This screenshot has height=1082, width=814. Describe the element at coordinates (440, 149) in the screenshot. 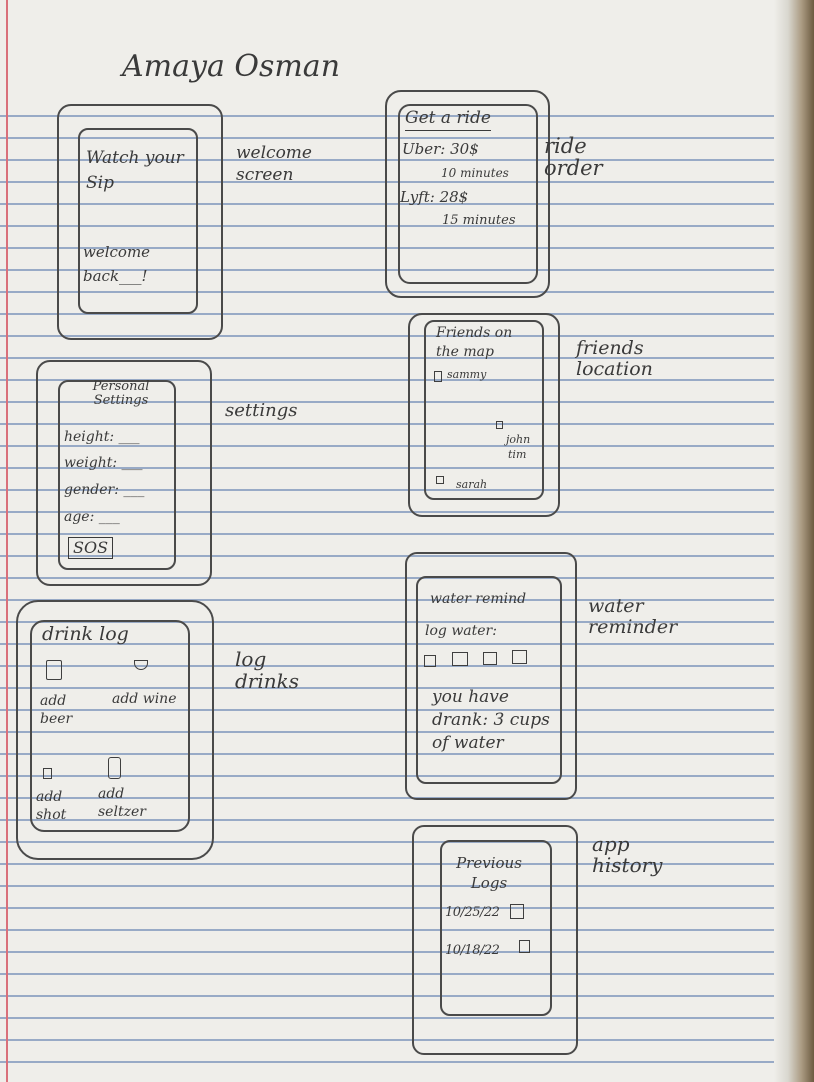

I see `uber-option: Uber: 30$` at that location.